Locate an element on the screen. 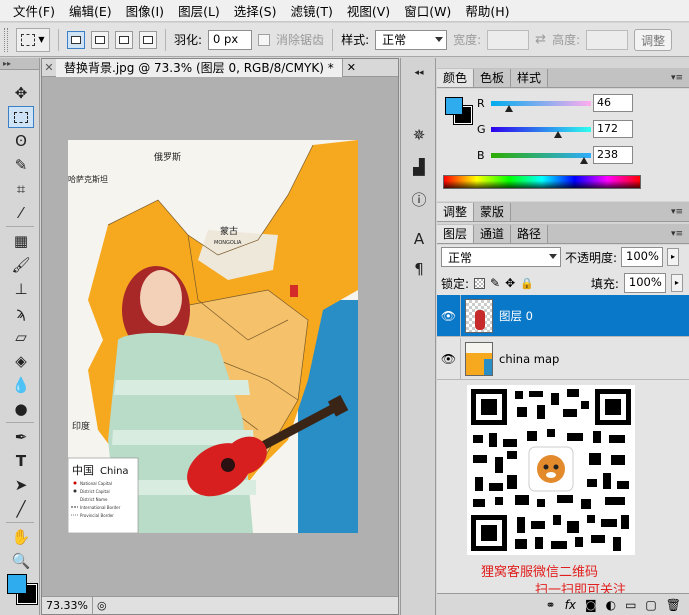 Image resolution: width=689 pixels, height=615 pixels. green-value-input: 172 is located at coordinates (613, 129).